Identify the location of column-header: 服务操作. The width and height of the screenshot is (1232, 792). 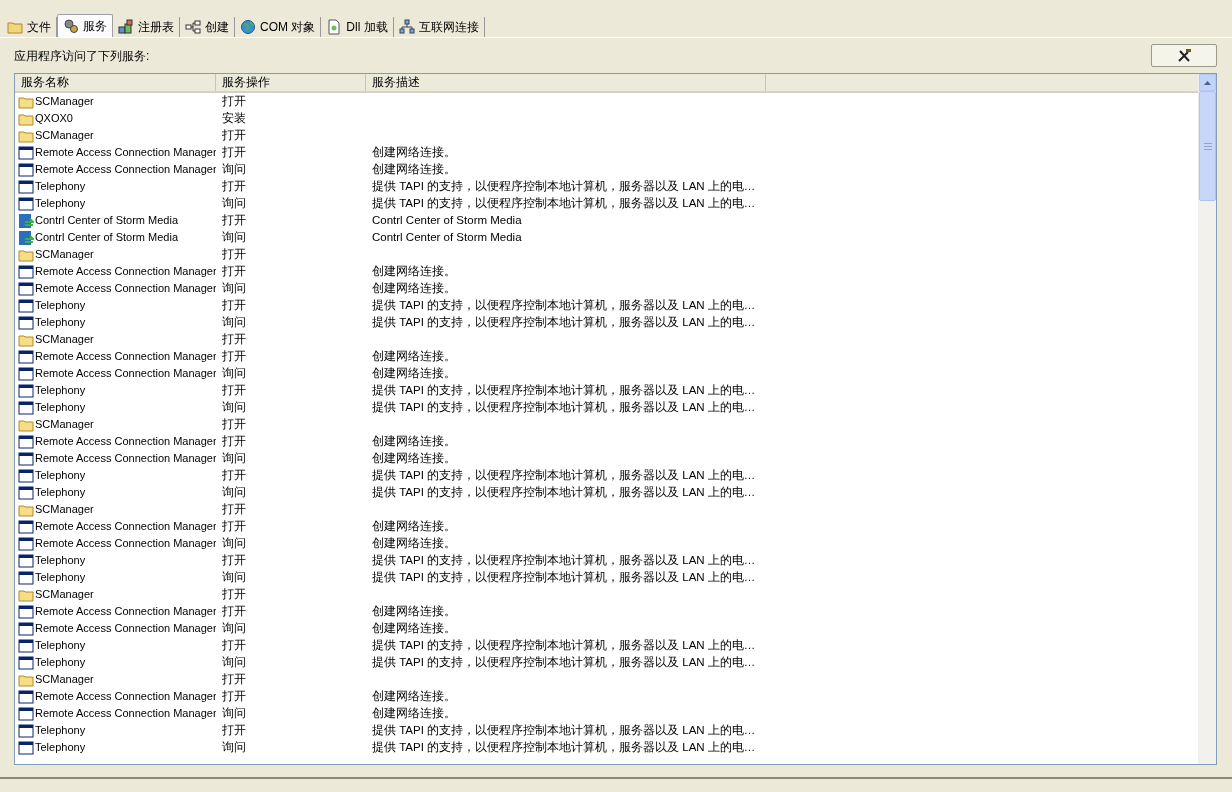
(291, 82).